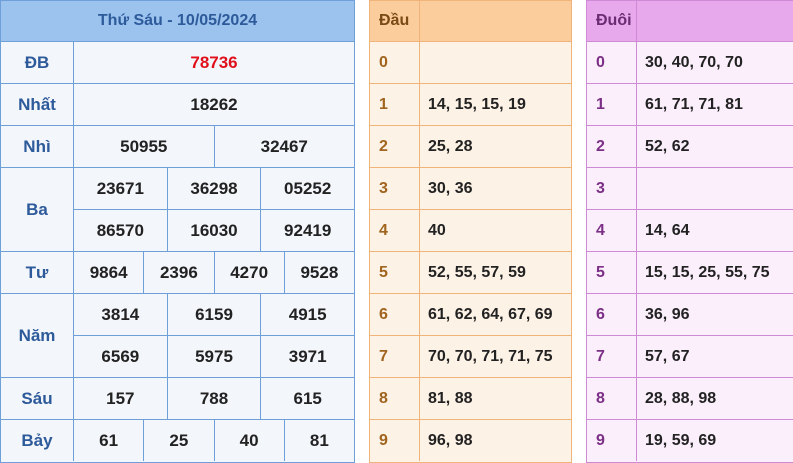  I want to click on dau-row: 0, so click(470, 63).